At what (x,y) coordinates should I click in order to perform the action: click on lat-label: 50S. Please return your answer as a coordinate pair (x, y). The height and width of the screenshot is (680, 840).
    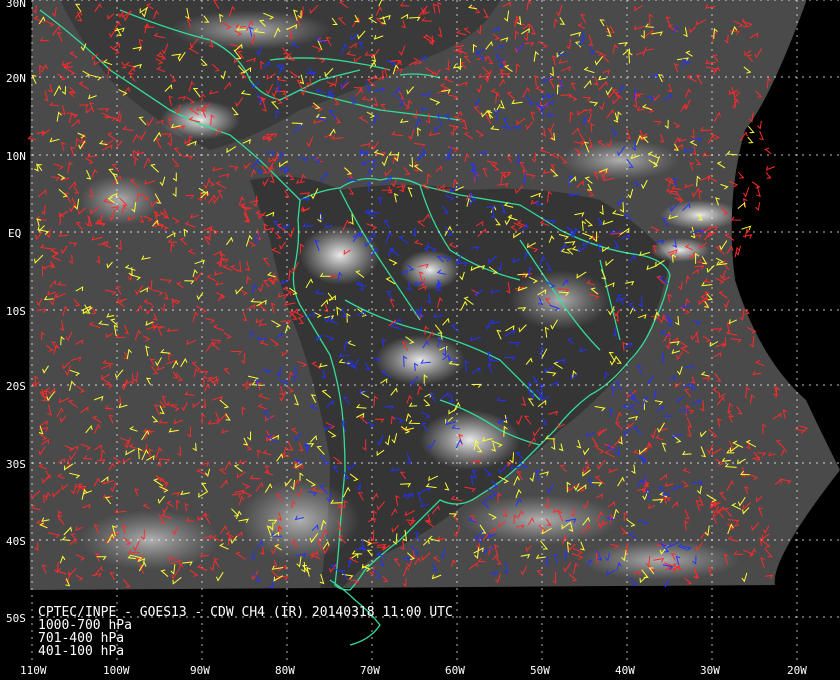
    Looking at the image, I should click on (16, 618).